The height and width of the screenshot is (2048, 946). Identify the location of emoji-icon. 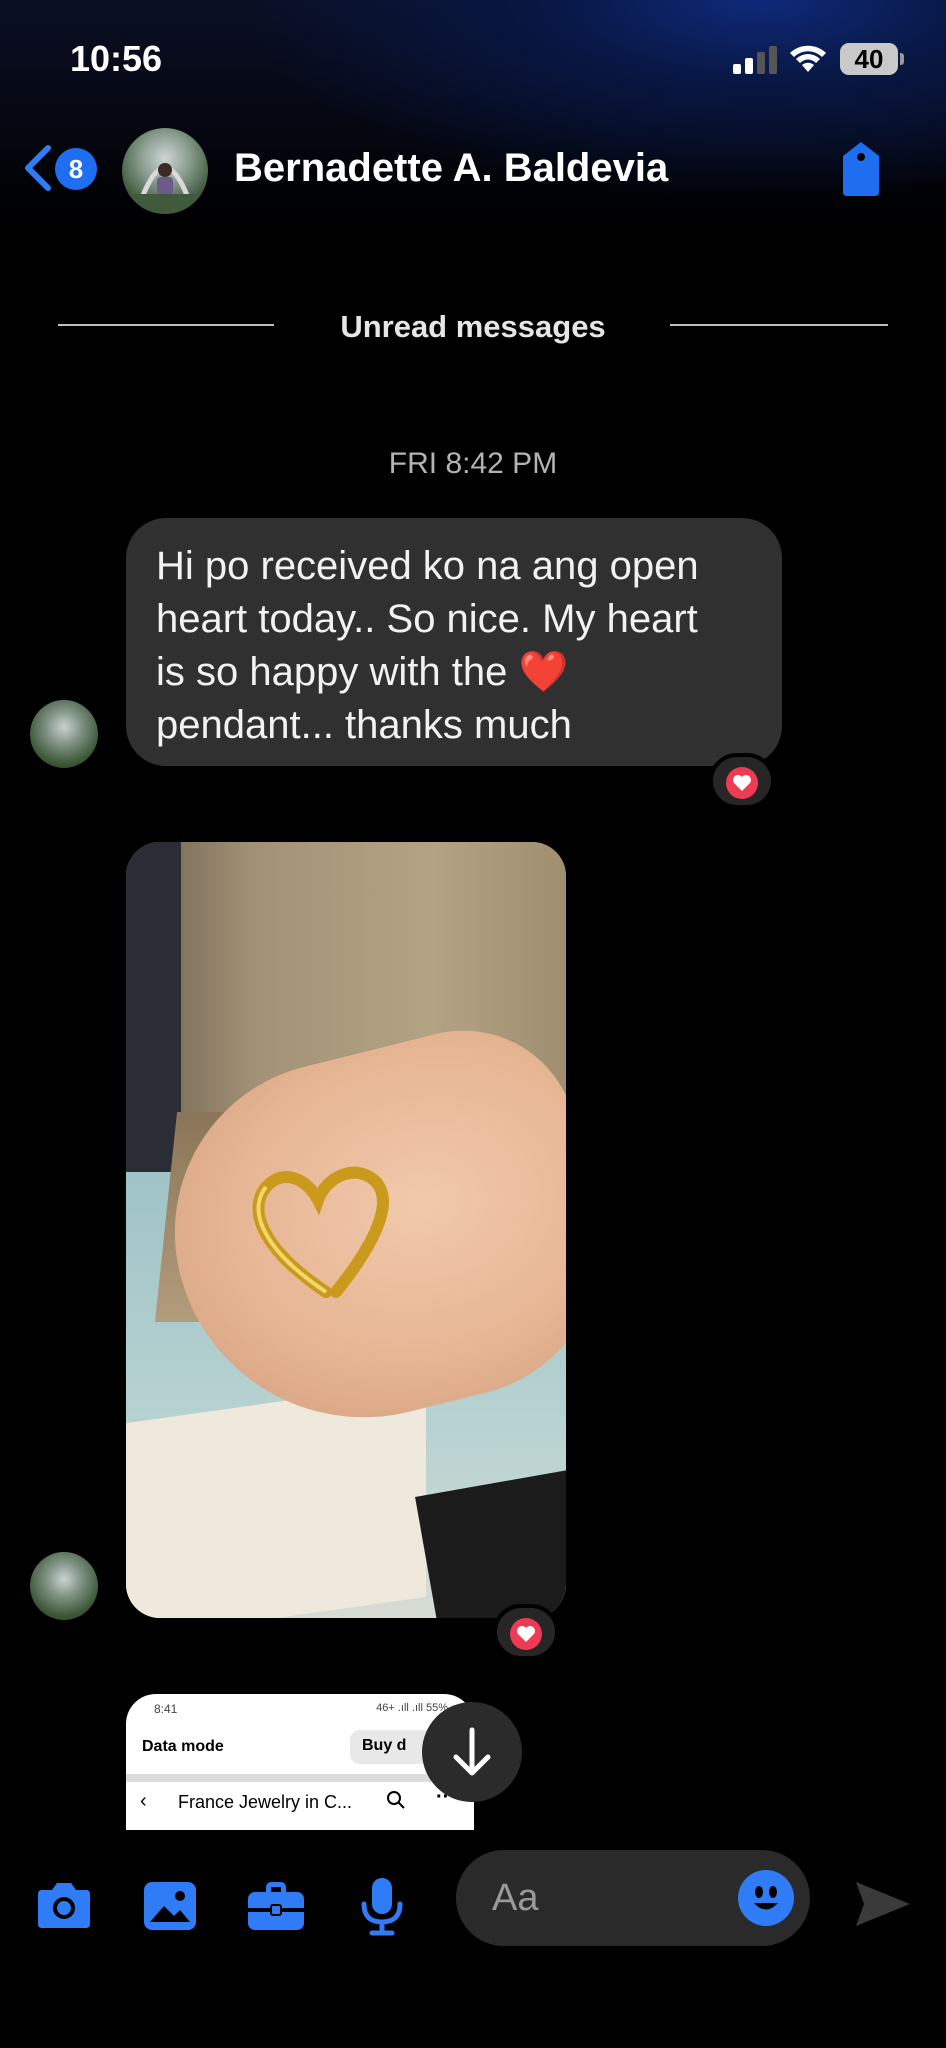
(766, 1898).